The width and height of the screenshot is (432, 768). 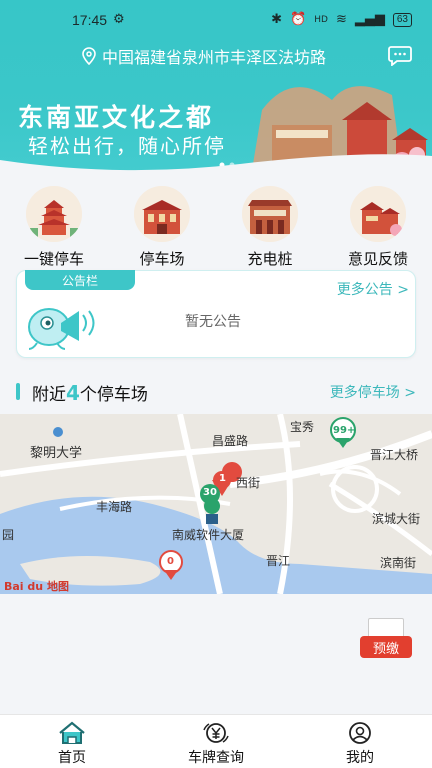 I want to click on quick-label: 一键停车, so click(x=53, y=259).